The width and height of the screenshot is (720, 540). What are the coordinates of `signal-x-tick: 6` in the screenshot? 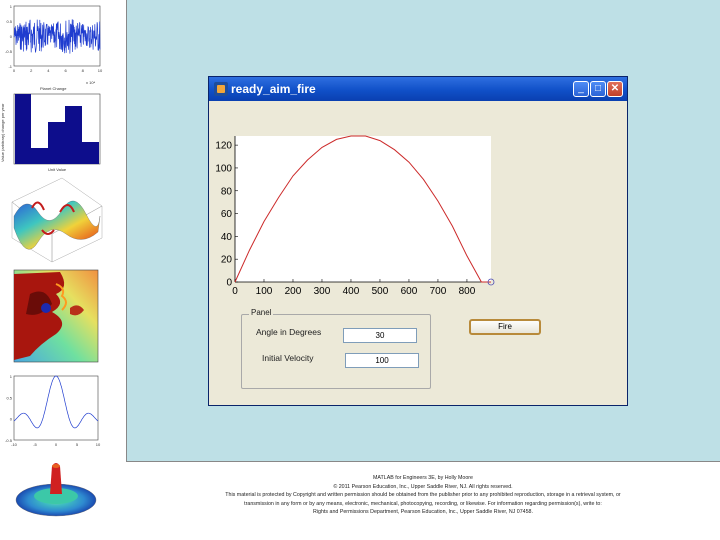 It's located at (65, 70).